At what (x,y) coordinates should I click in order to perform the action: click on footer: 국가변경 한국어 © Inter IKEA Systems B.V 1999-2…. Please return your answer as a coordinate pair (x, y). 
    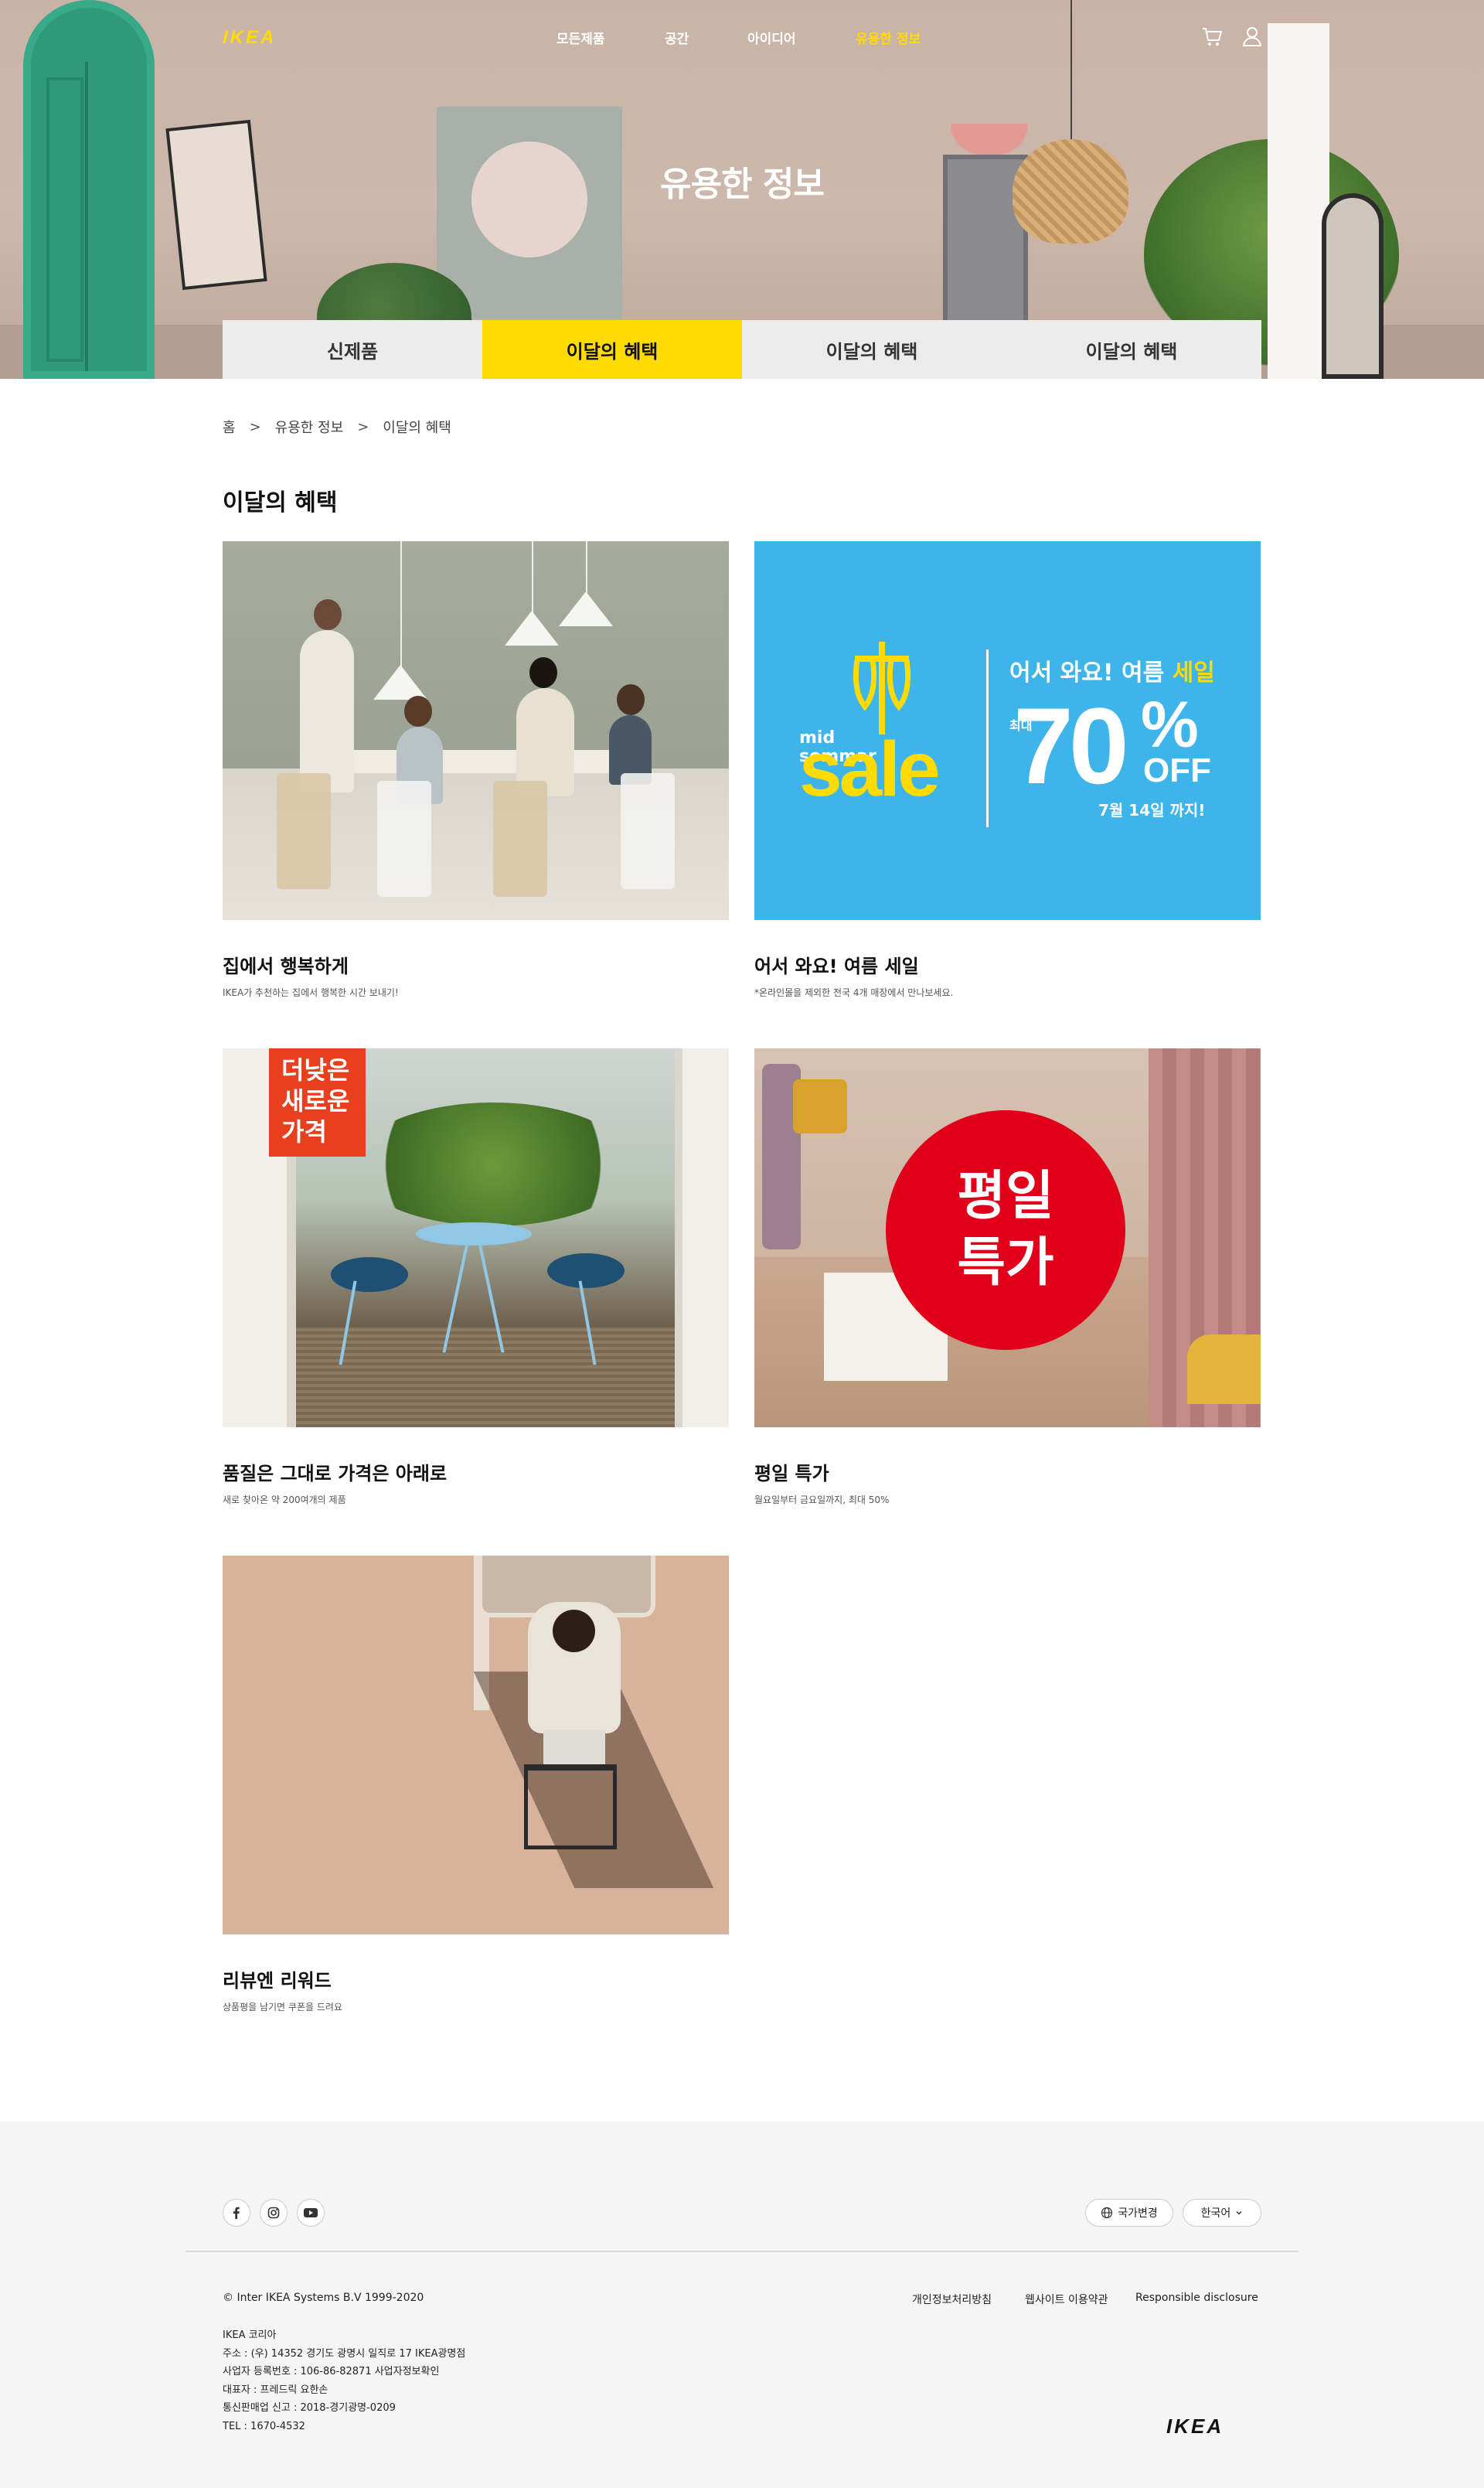
    Looking at the image, I should click on (742, 2305).